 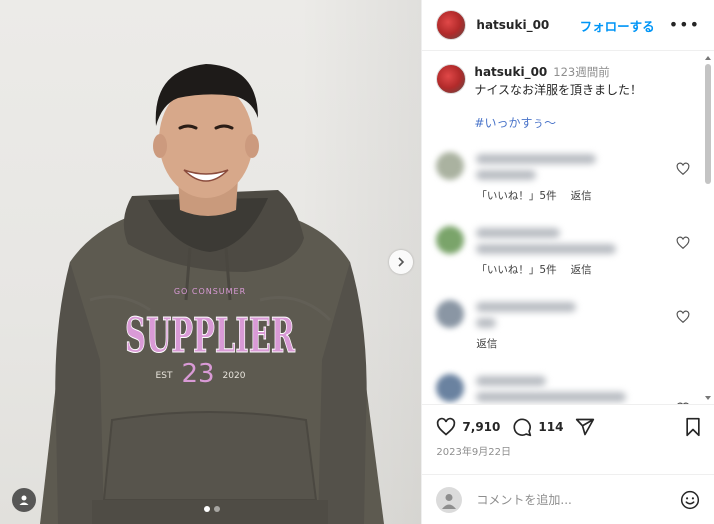 I want to click on user-icon, so click(x=449, y=501).